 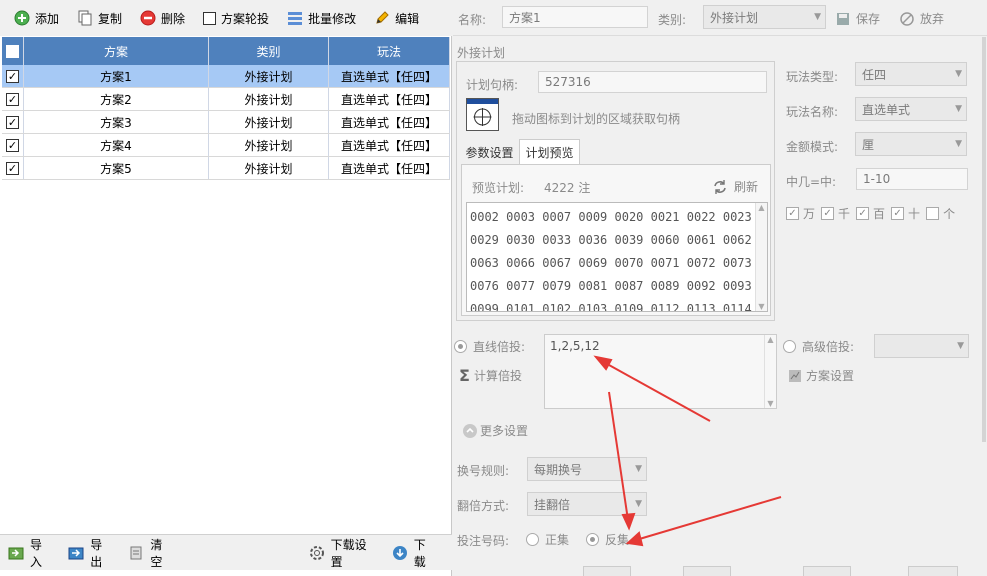 I want to click on linear-multiplier-radio: 直线倍投:, so click(x=489, y=346).